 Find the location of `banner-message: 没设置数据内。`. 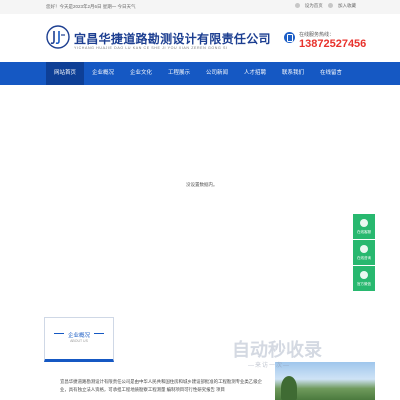

banner-message: 没设置数据内。 is located at coordinates (202, 184).